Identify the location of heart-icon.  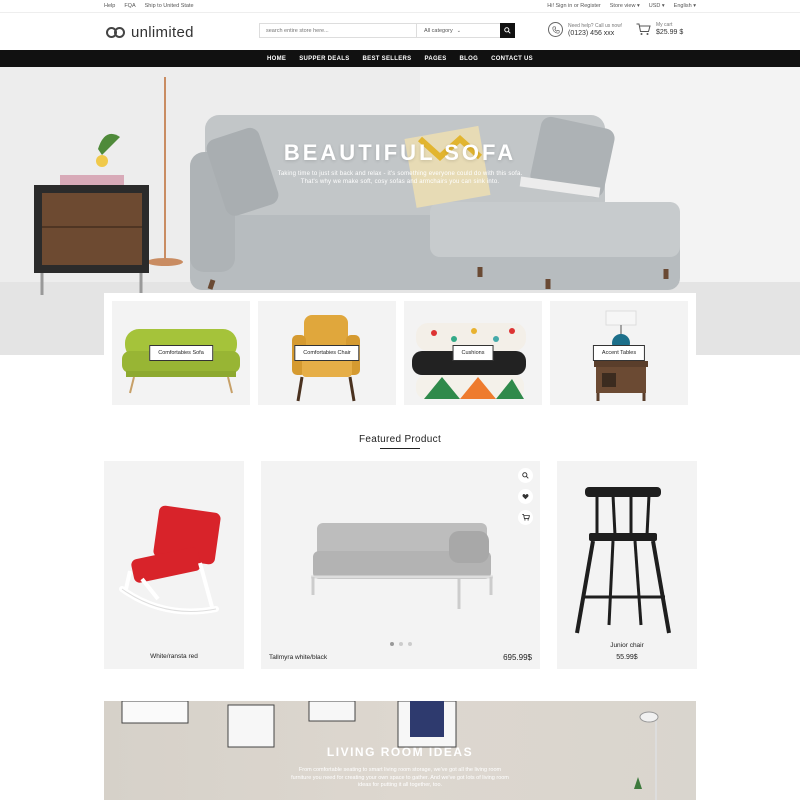
(525, 497).